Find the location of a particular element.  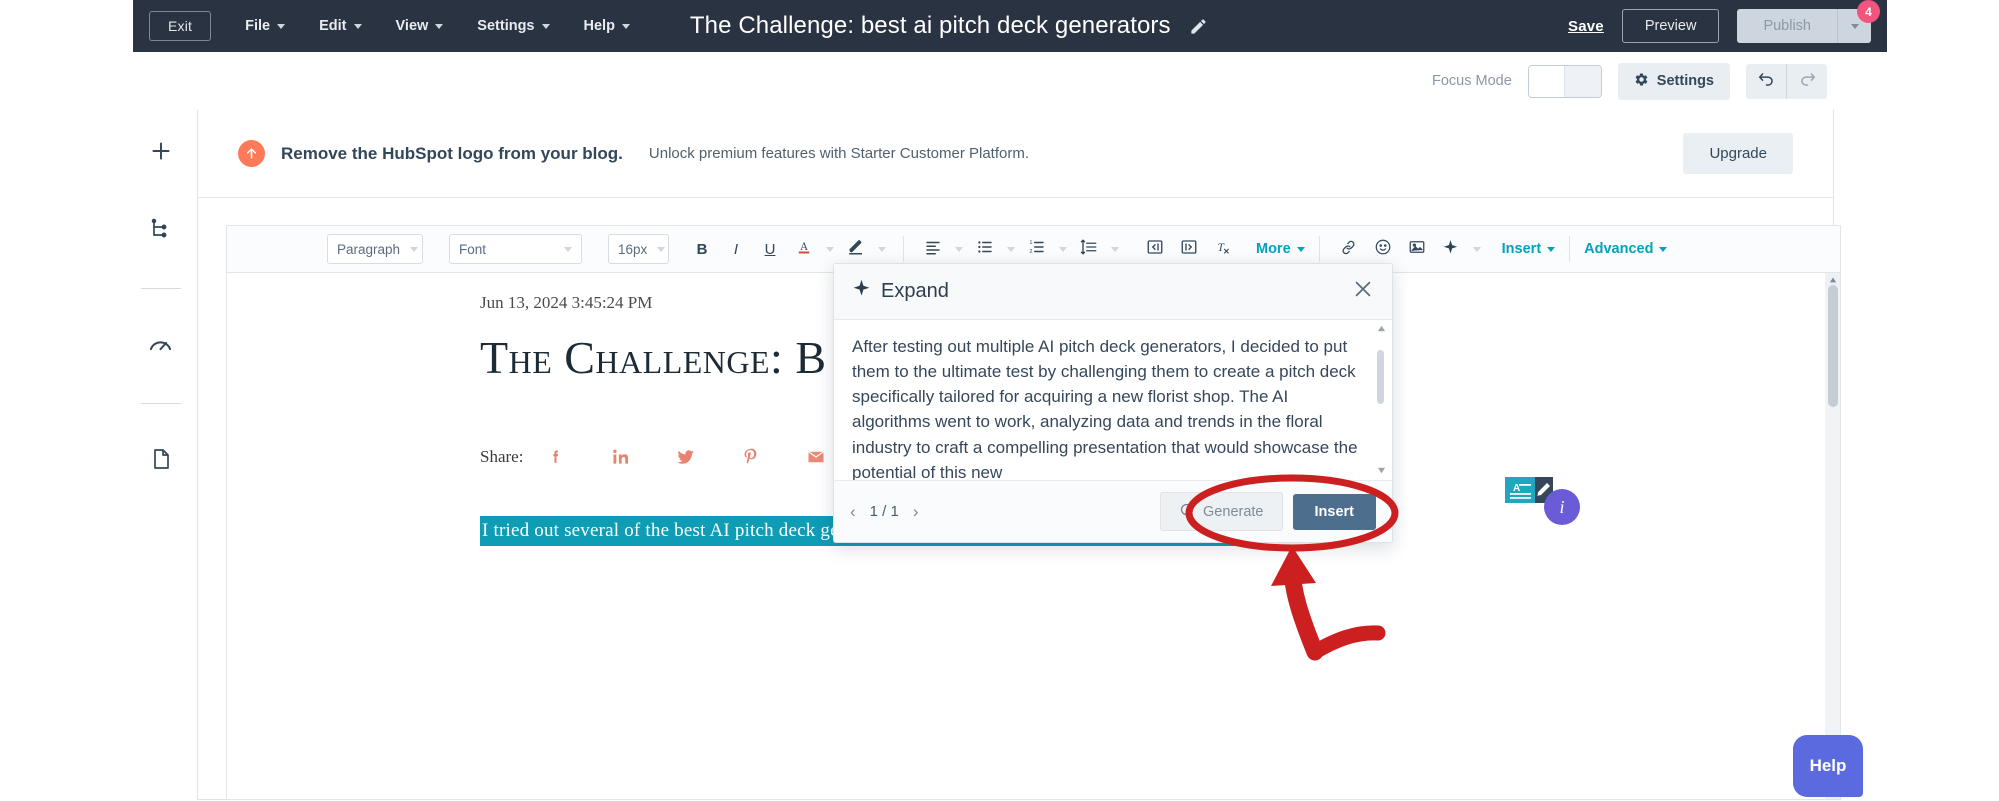

line-height-icon is located at coordinates (1089, 249).